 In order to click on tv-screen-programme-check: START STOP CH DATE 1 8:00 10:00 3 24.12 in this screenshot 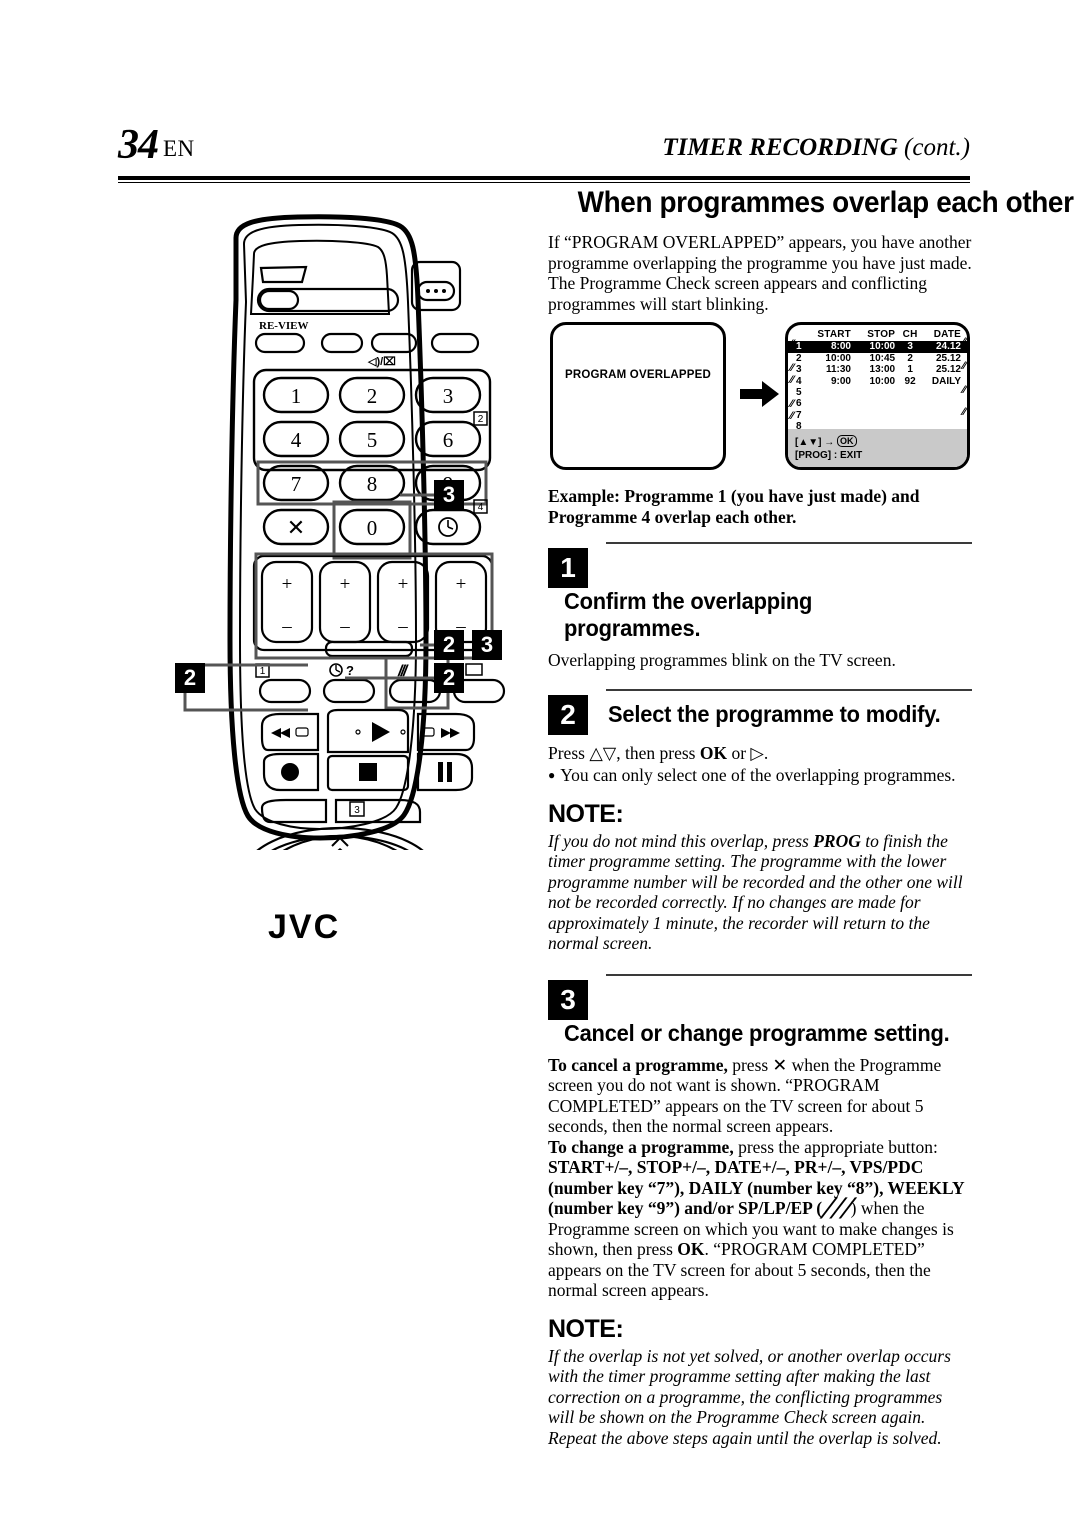, I will do `click(877, 396)`.